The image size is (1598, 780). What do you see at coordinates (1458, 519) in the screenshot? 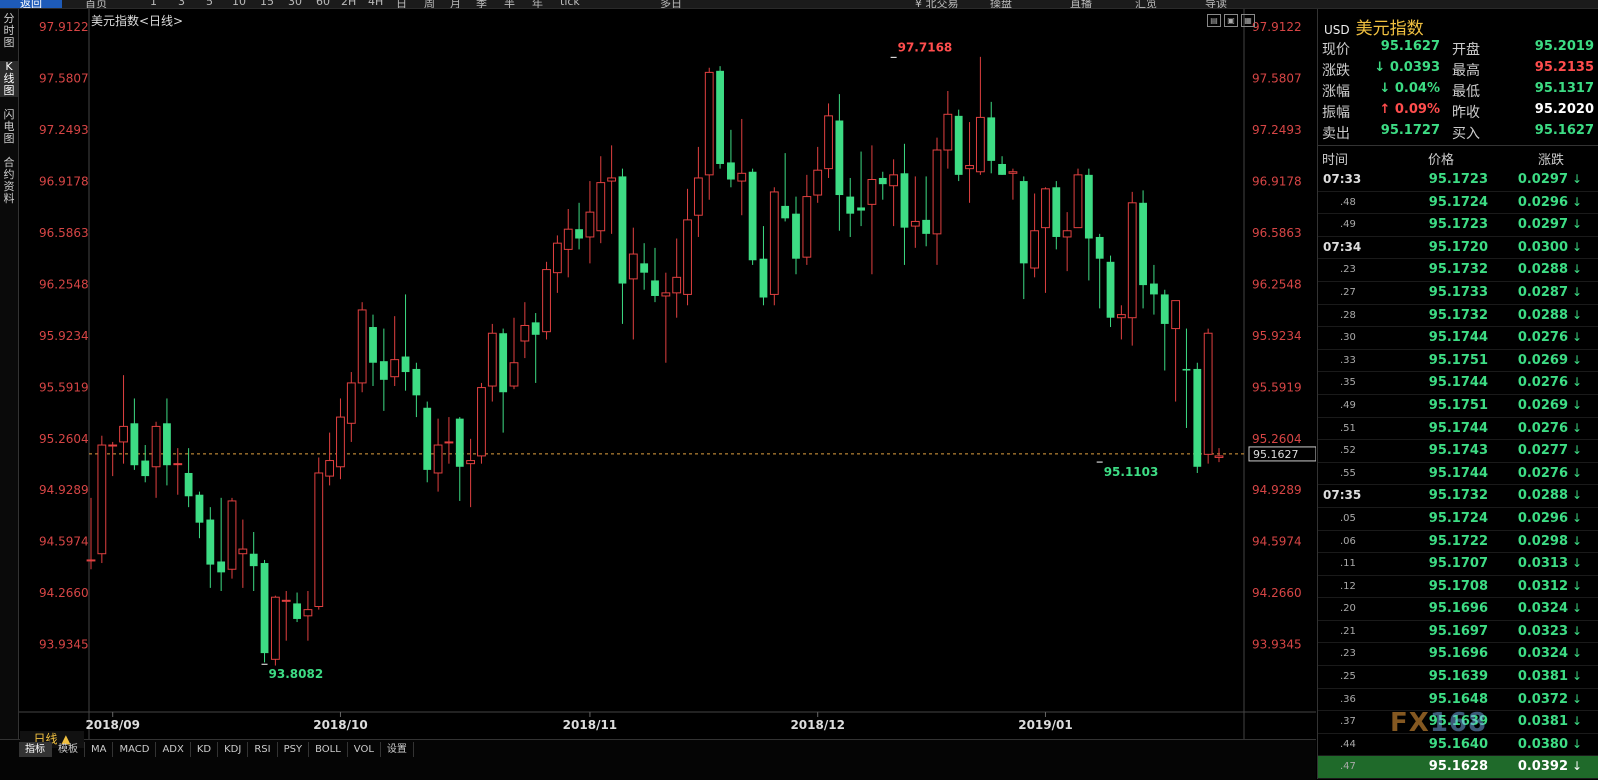
I see `tick-row: .05 95.1724 0.0296 ↓` at bounding box center [1458, 519].